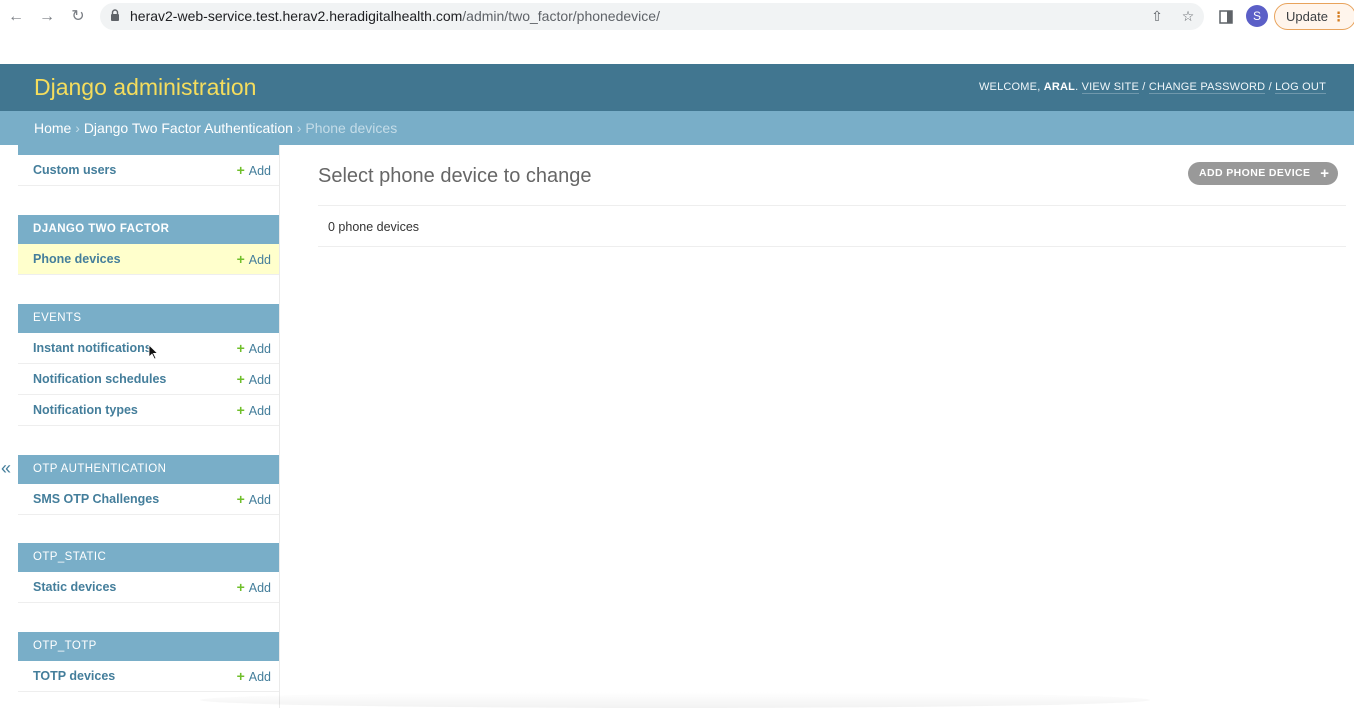  What do you see at coordinates (1009, 87) in the screenshot?
I see `welcome-text: WELCOME,` at bounding box center [1009, 87].